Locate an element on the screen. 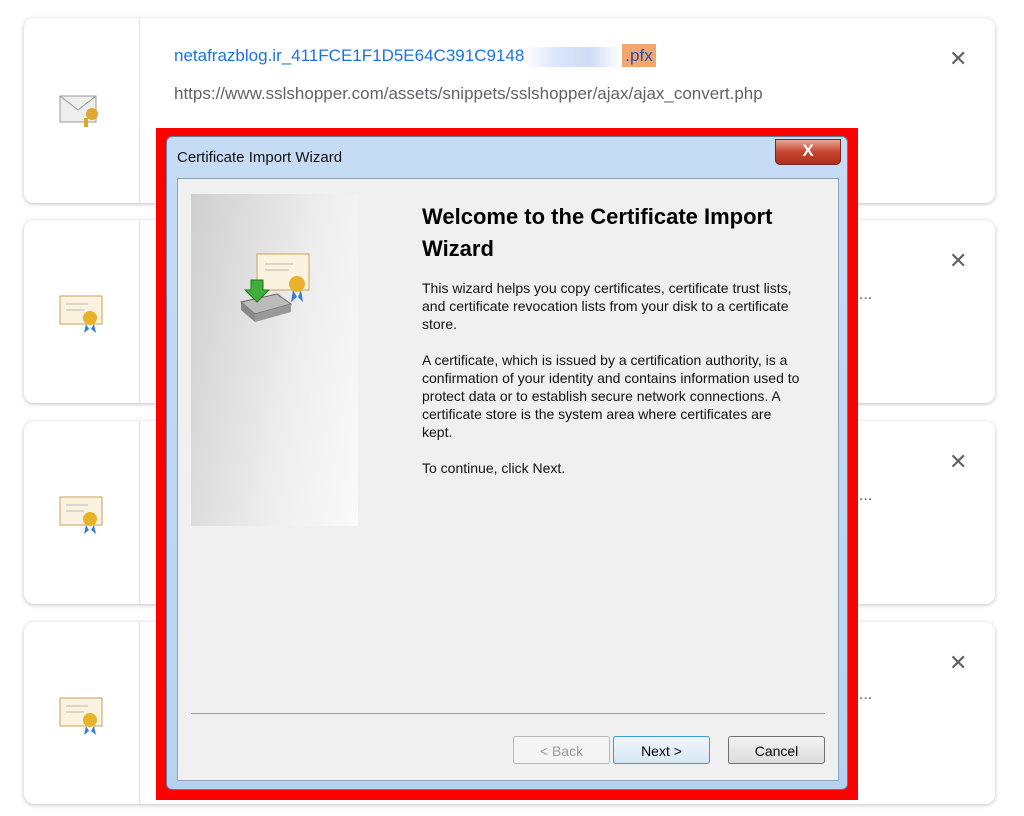 The width and height of the screenshot is (1024, 816). next-button: Next > is located at coordinates (661, 750).